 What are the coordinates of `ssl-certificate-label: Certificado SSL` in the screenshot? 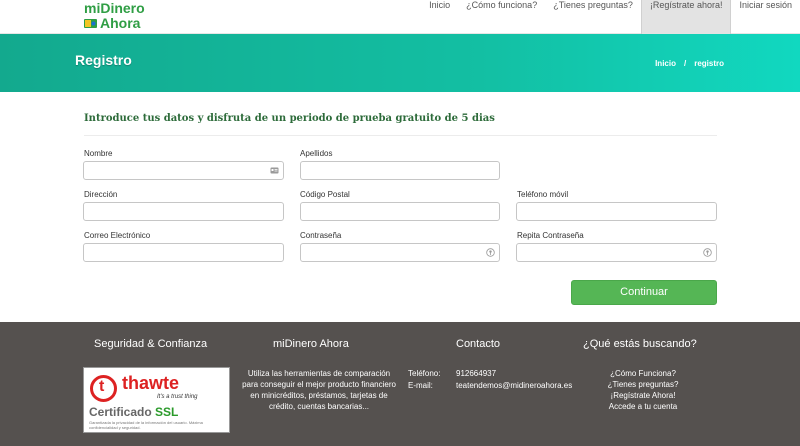 It's located at (133, 412).